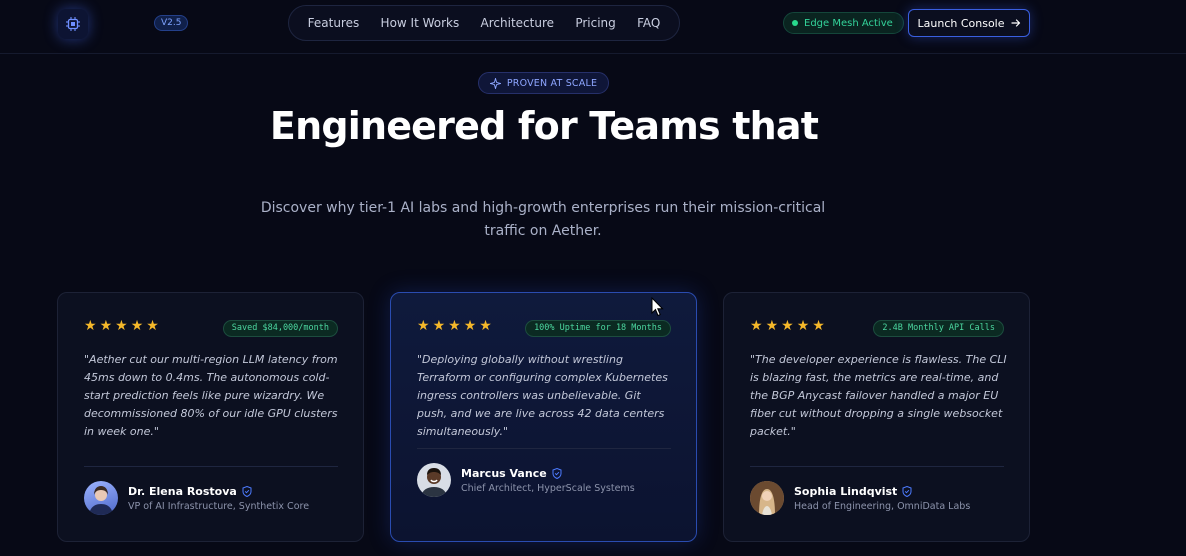  I want to click on status-label: Edge Mesh Active, so click(848, 23).